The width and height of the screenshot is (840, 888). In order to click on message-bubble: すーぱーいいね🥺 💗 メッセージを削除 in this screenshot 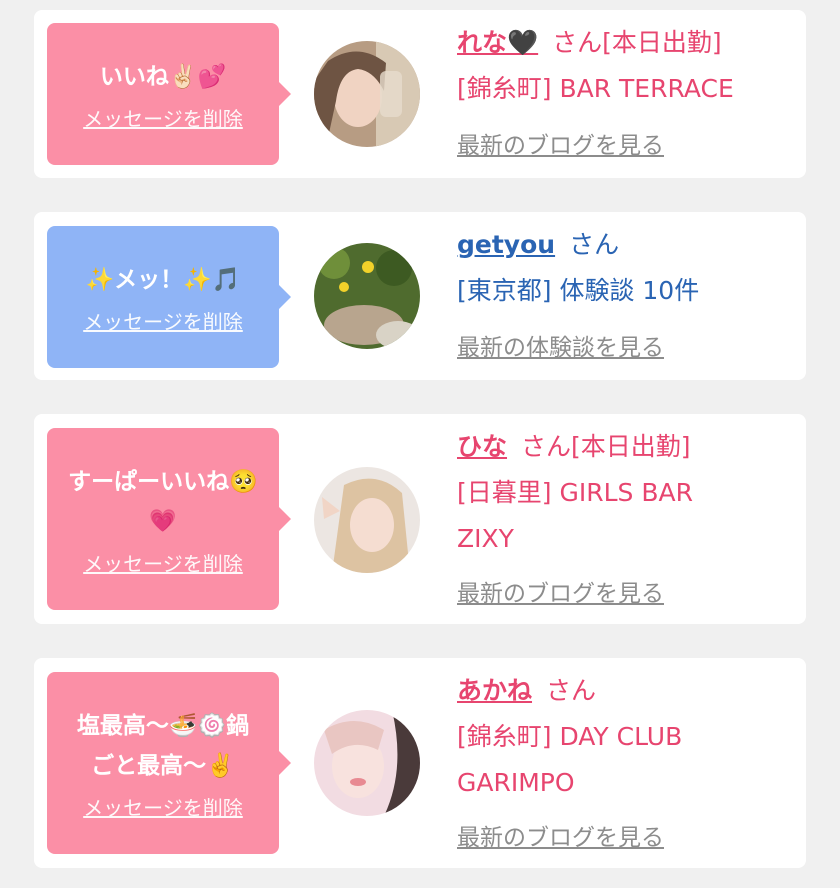, I will do `click(169, 519)`.